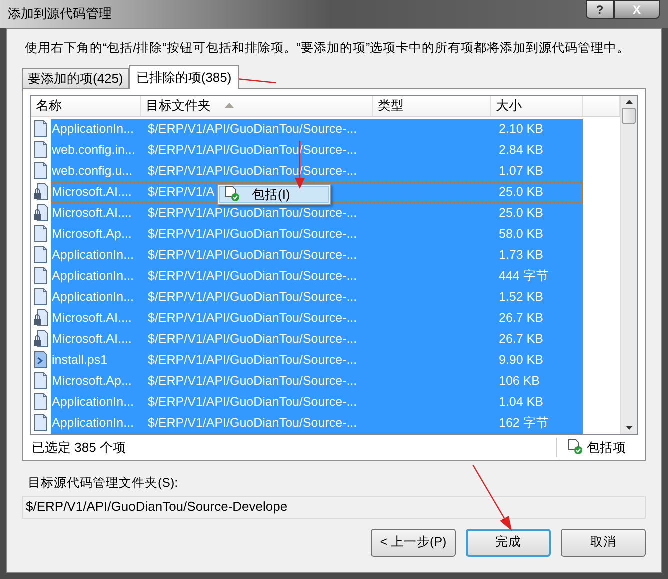 This screenshot has width=668, height=579. I want to click on size-cell-text: 1.52 KB, so click(521, 297).